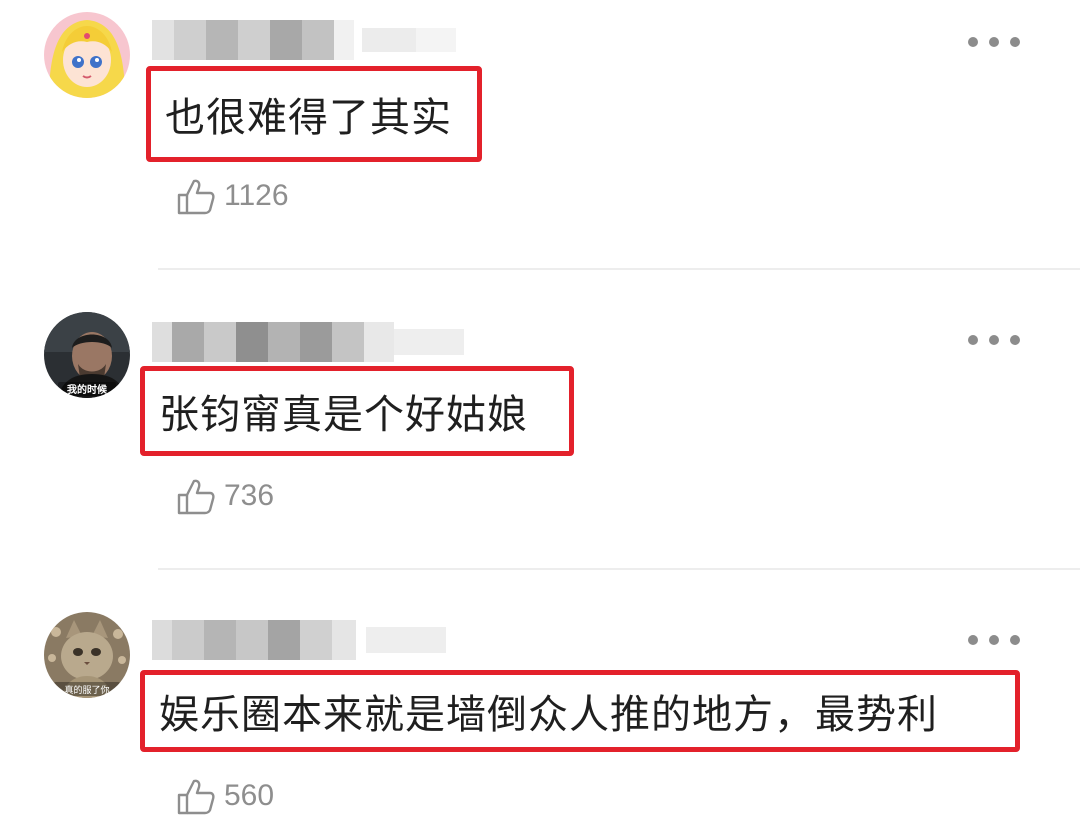 This screenshot has height=837, width=1080. I want to click on like-button: 560, so click(225, 796).